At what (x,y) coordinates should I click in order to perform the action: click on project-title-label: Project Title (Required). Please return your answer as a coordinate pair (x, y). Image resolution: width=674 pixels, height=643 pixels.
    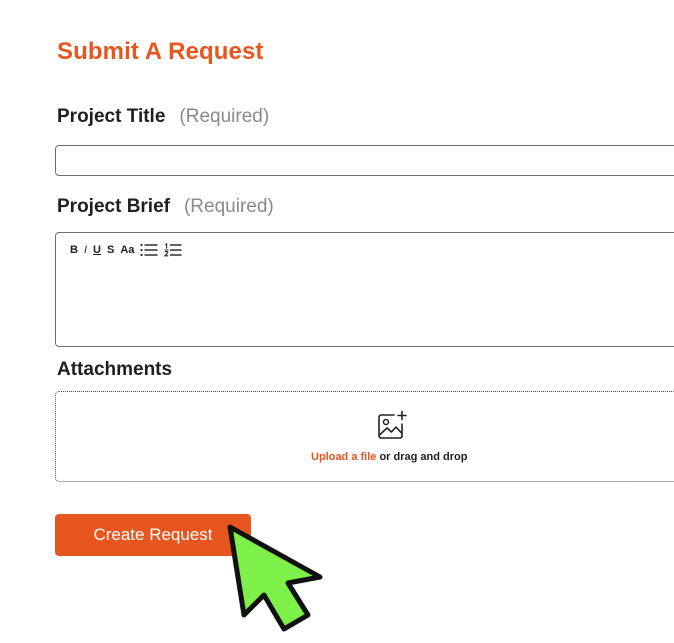
    Looking at the image, I should click on (163, 117).